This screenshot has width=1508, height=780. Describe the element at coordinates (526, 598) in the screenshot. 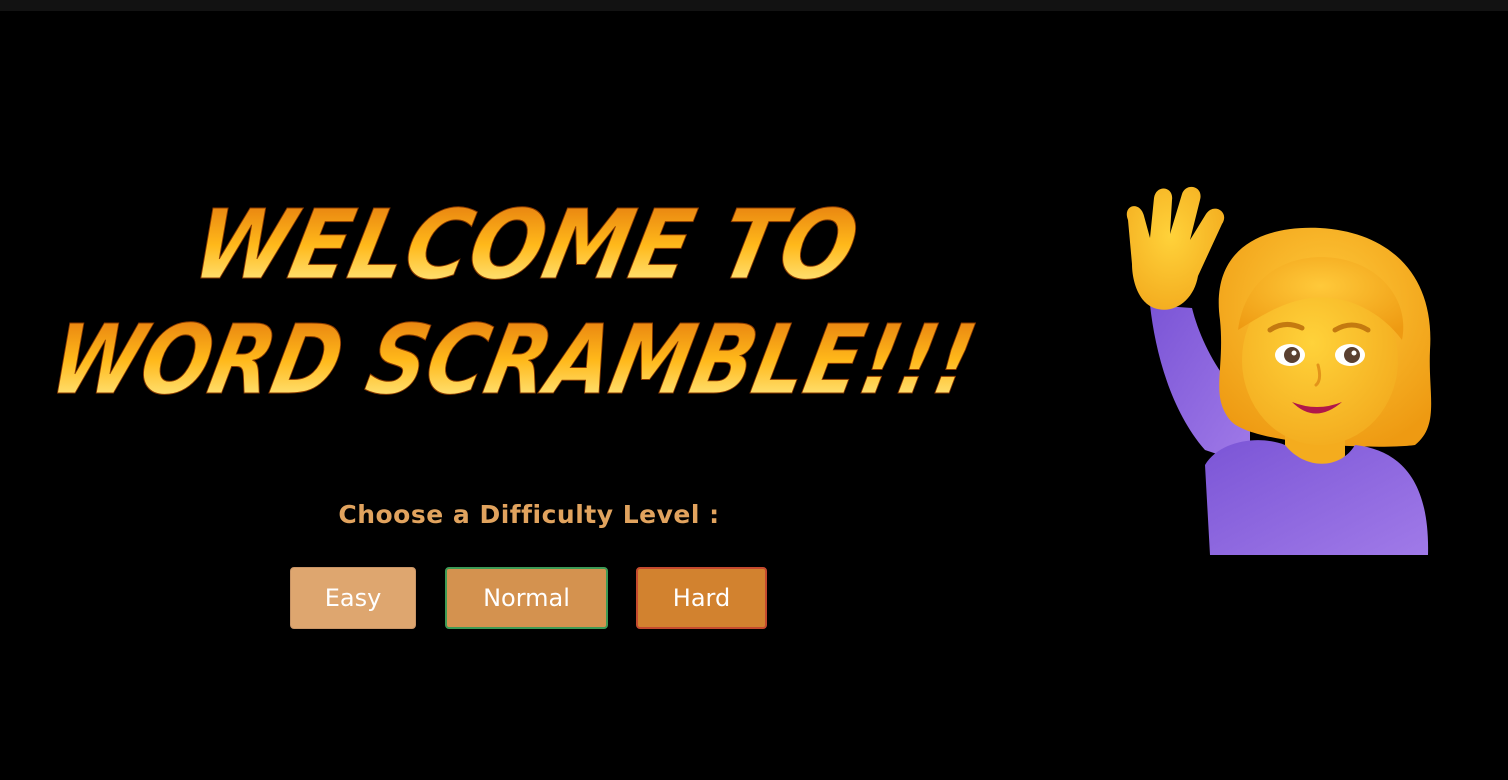

I see `normal-button: Normal` at that location.